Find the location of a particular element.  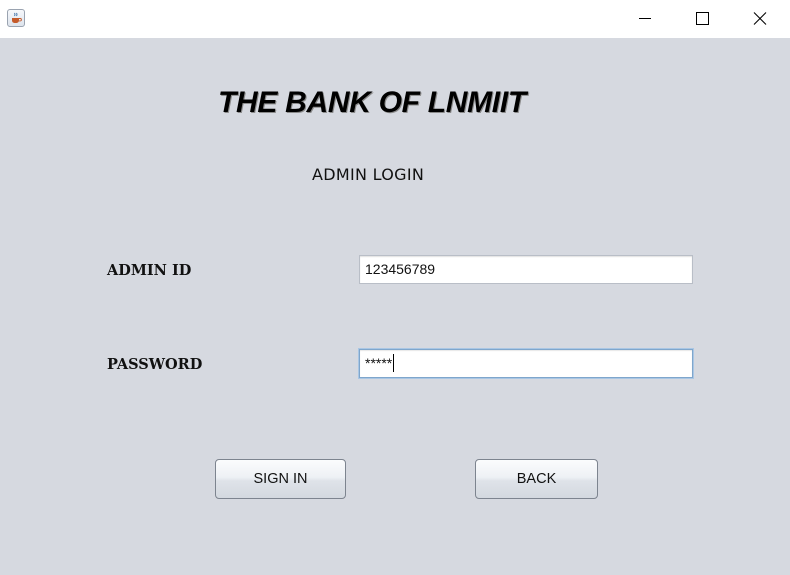

sign-in-button: SIGN IN is located at coordinates (280, 479).